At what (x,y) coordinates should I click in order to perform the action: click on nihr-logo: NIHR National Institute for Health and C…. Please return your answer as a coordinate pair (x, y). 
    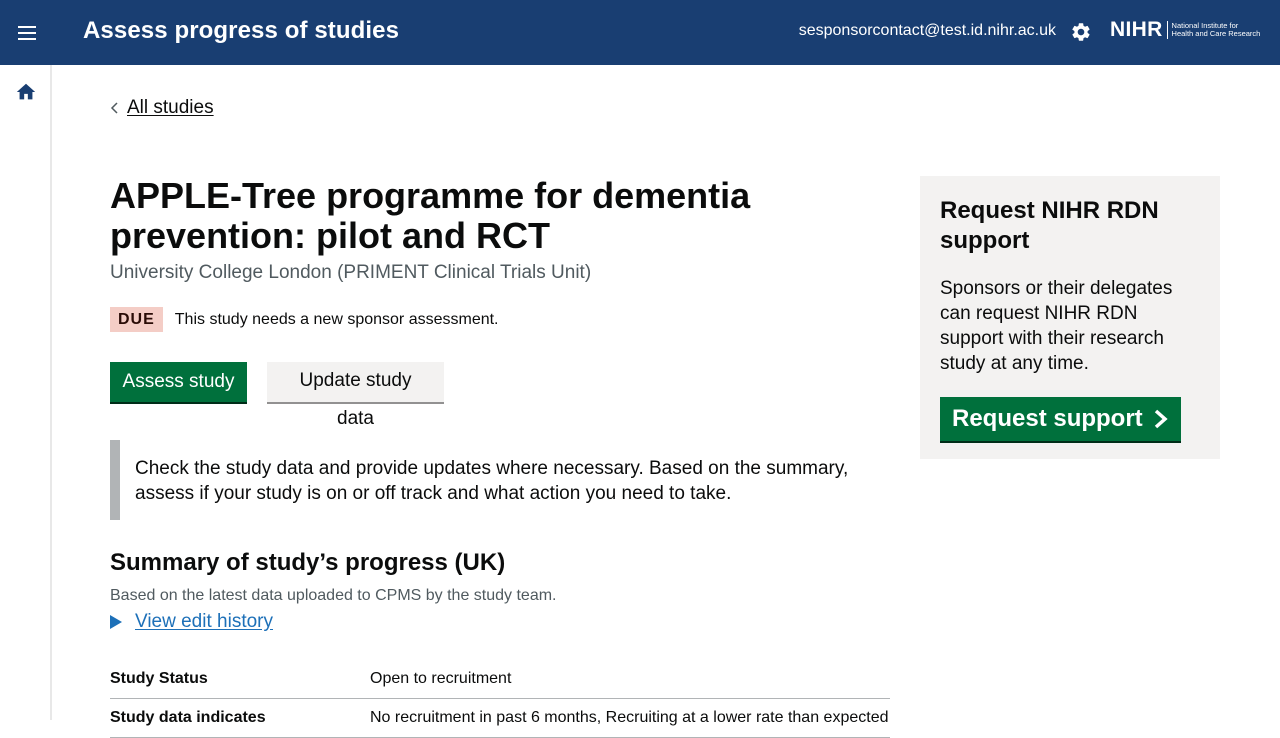
    Looking at the image, I should click on (1191, 30).